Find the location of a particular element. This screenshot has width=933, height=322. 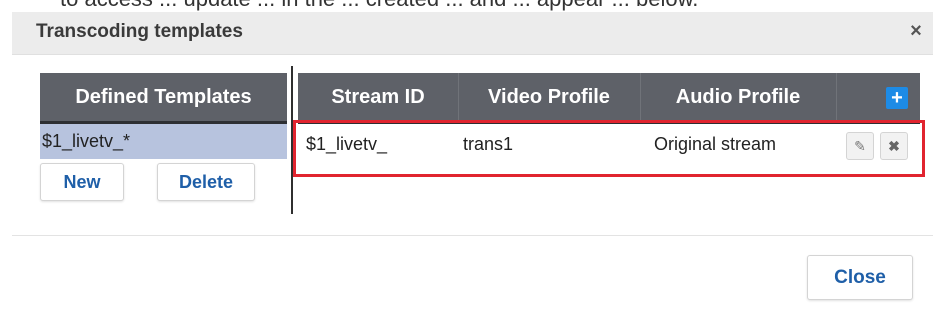

column-separator is located at coordinates (836, 97).